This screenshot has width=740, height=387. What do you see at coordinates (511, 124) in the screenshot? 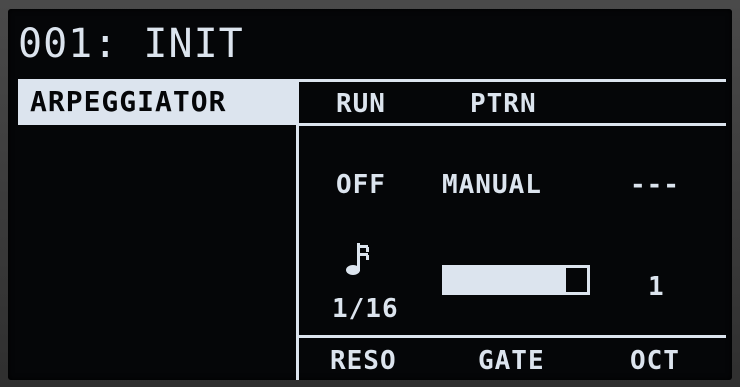
I see `header-divider` at bounding box center [511, 124].